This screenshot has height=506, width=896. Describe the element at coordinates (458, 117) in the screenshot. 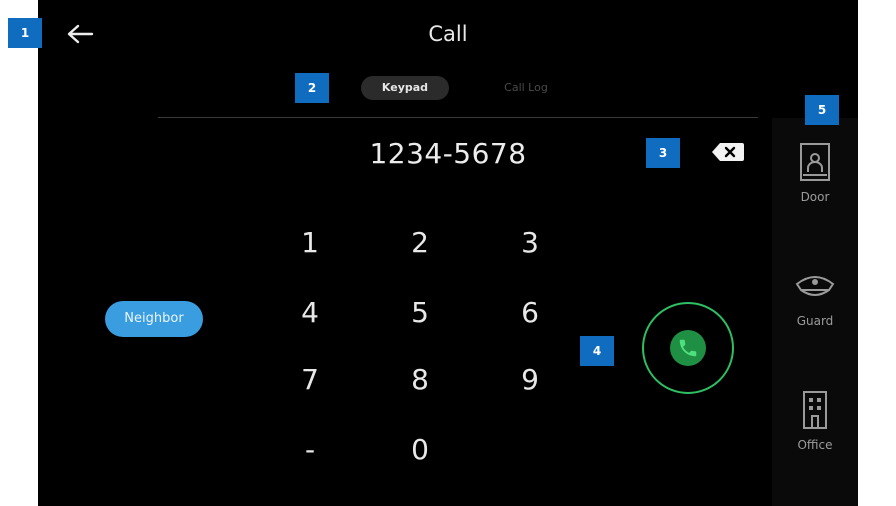

I see `divider` at that location.